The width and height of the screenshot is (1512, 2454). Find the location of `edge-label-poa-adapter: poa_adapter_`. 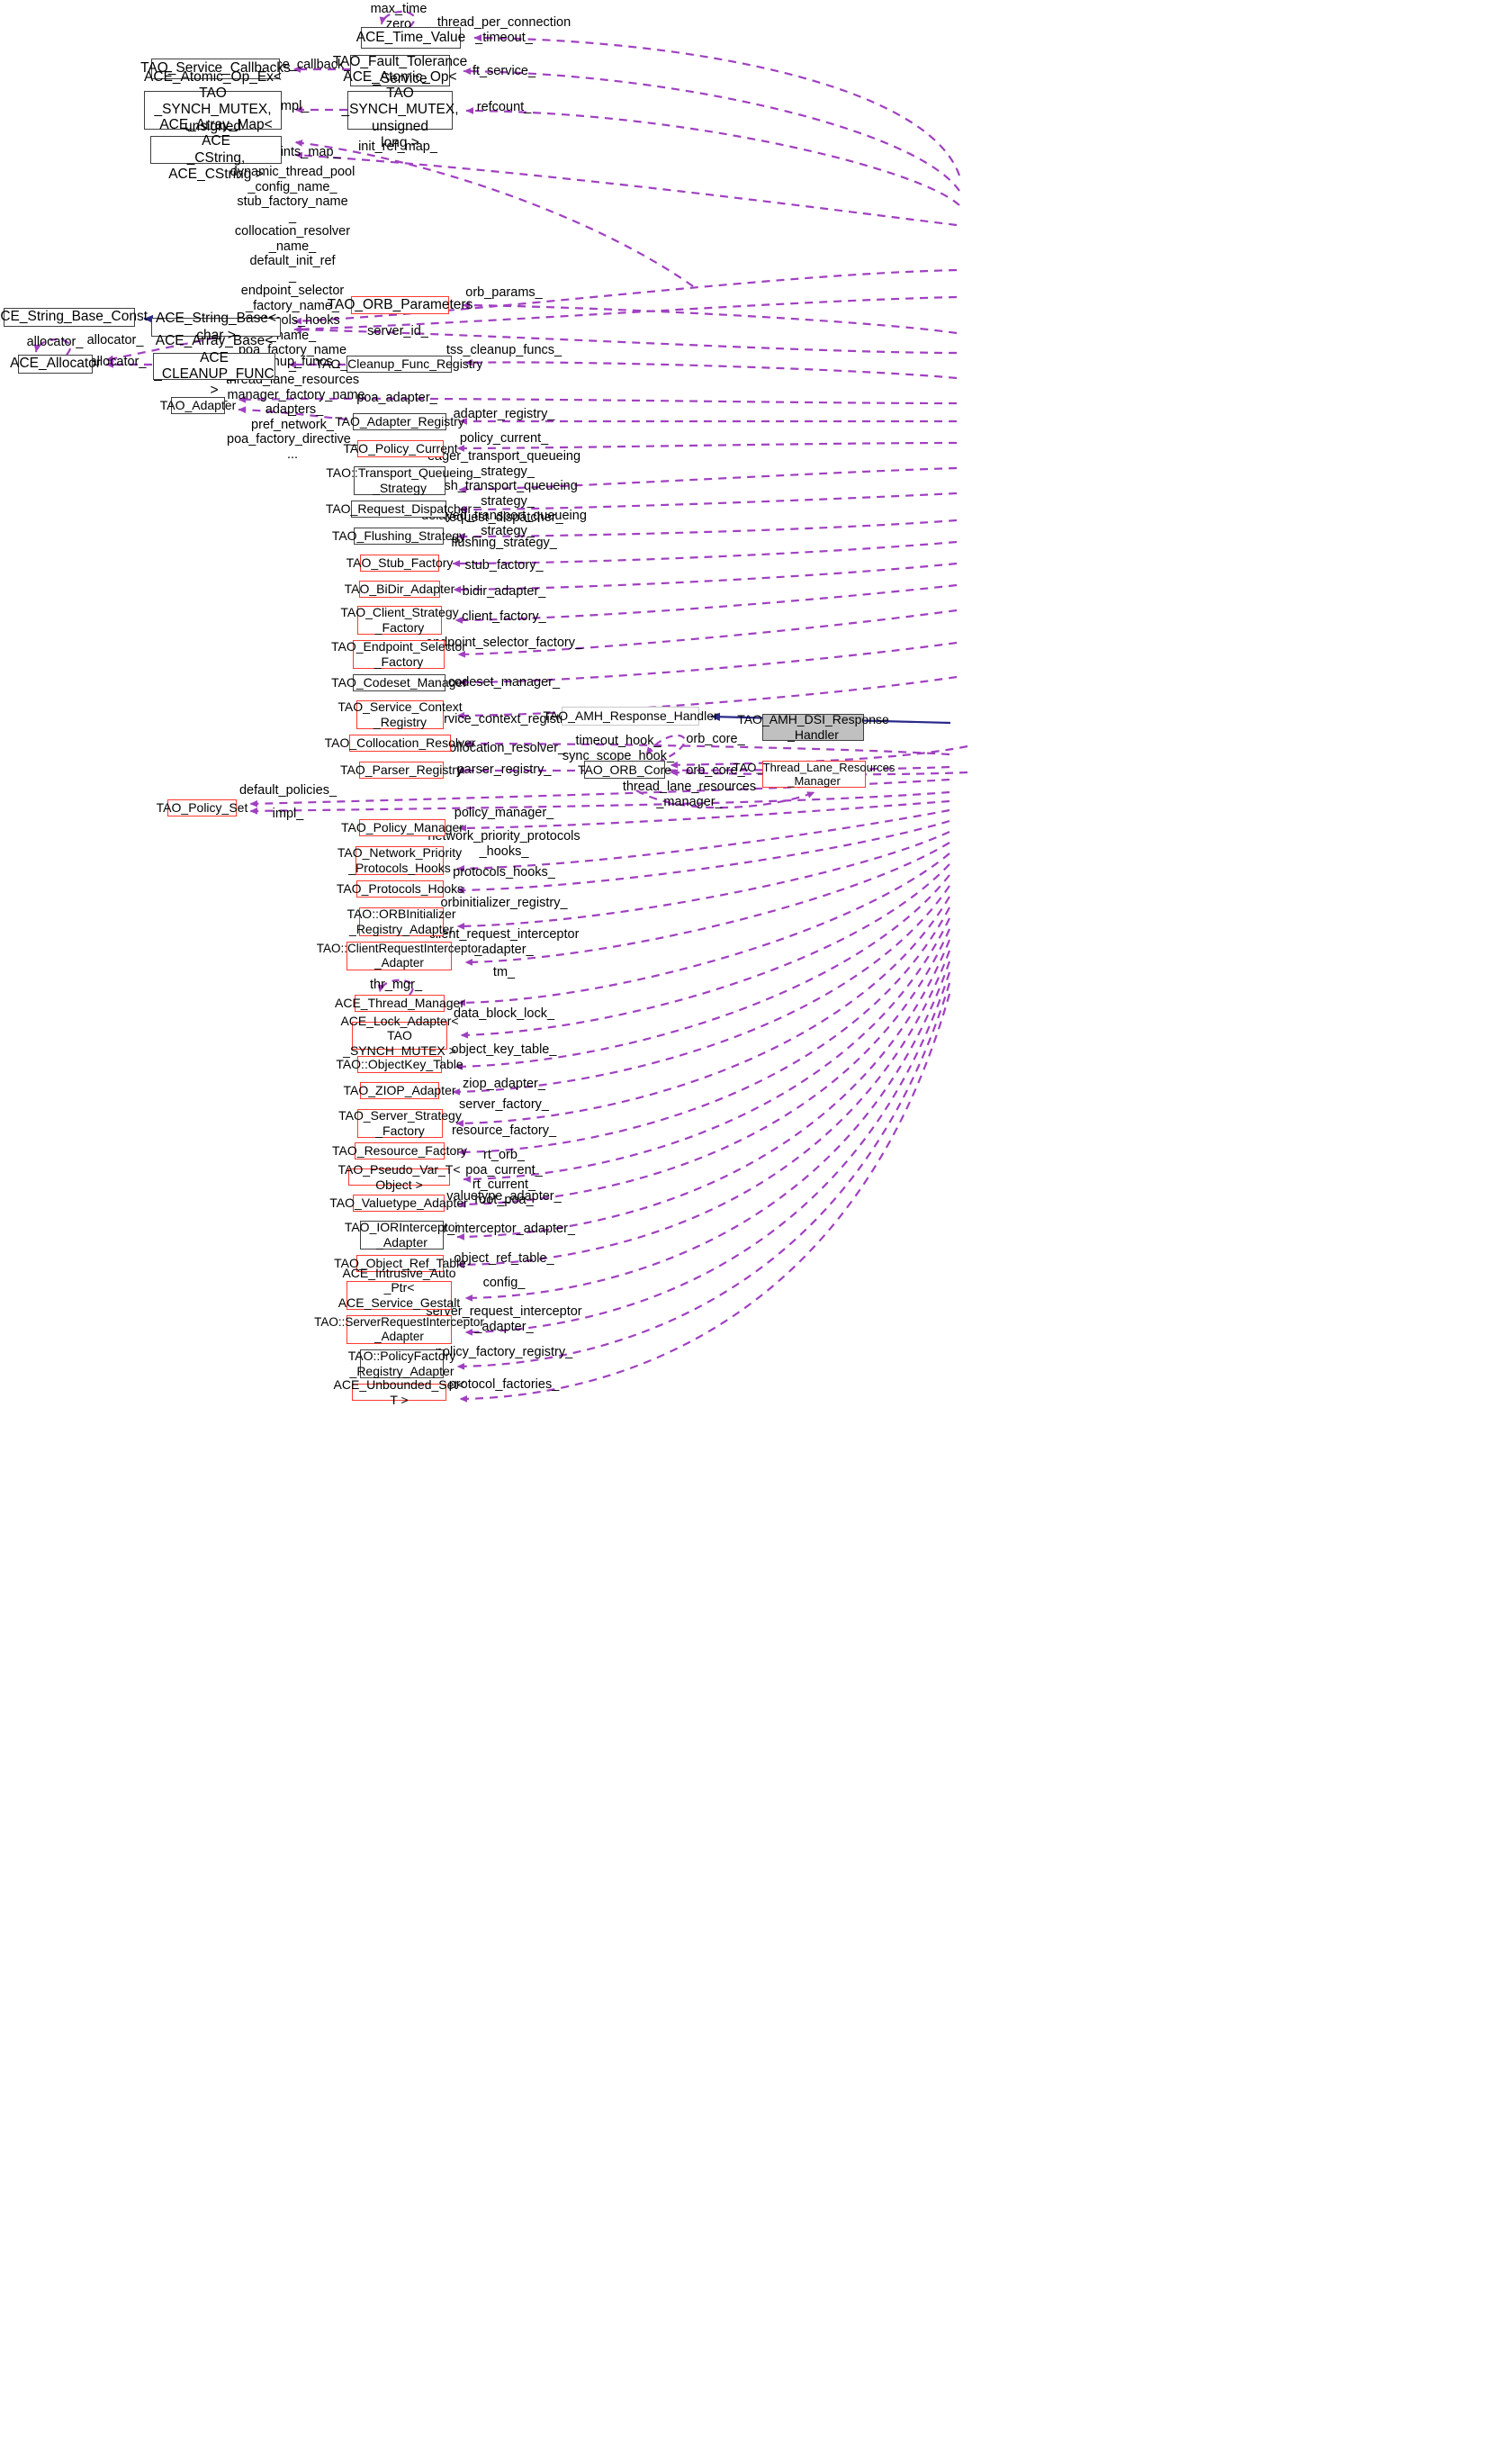

edge-label-poa-adapter: poa_adapter_ is located at coordinates (397, 398).